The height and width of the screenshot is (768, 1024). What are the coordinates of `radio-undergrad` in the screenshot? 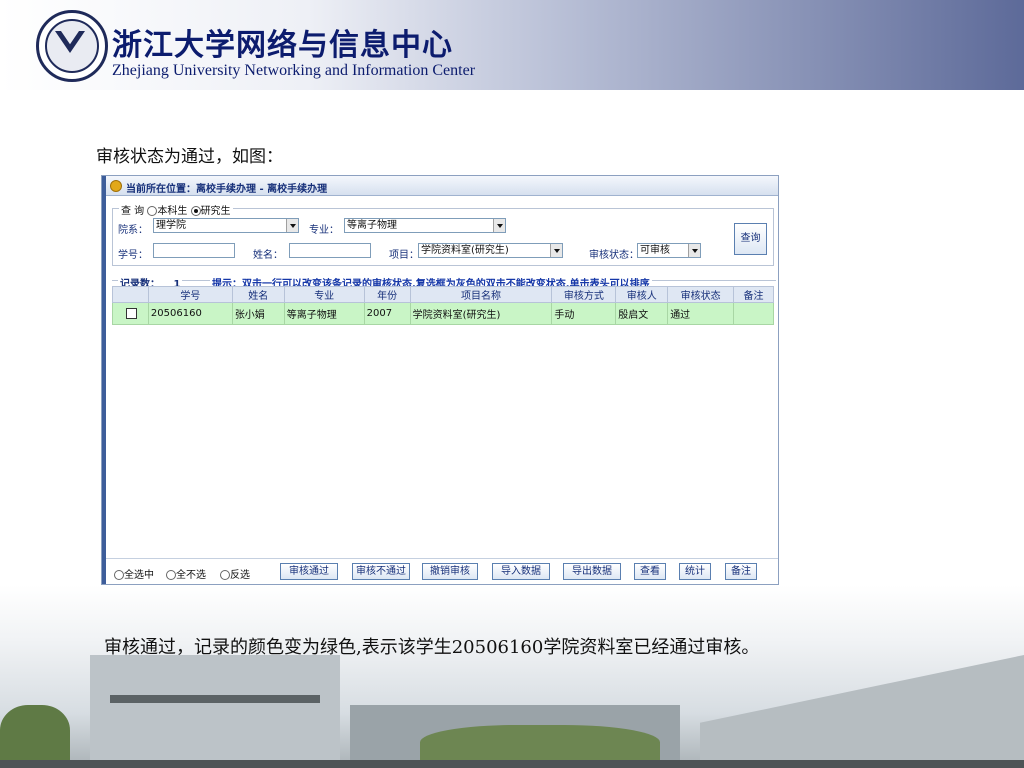 It's located at (152, 211).